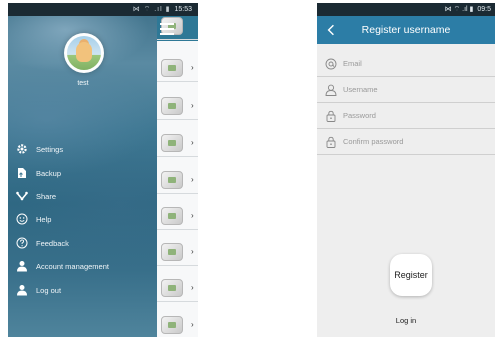 The image size is (495, 338). Describe the element at coordinates (359, 115) in the screenshot. I see `password-placeholder: Password` at that location.